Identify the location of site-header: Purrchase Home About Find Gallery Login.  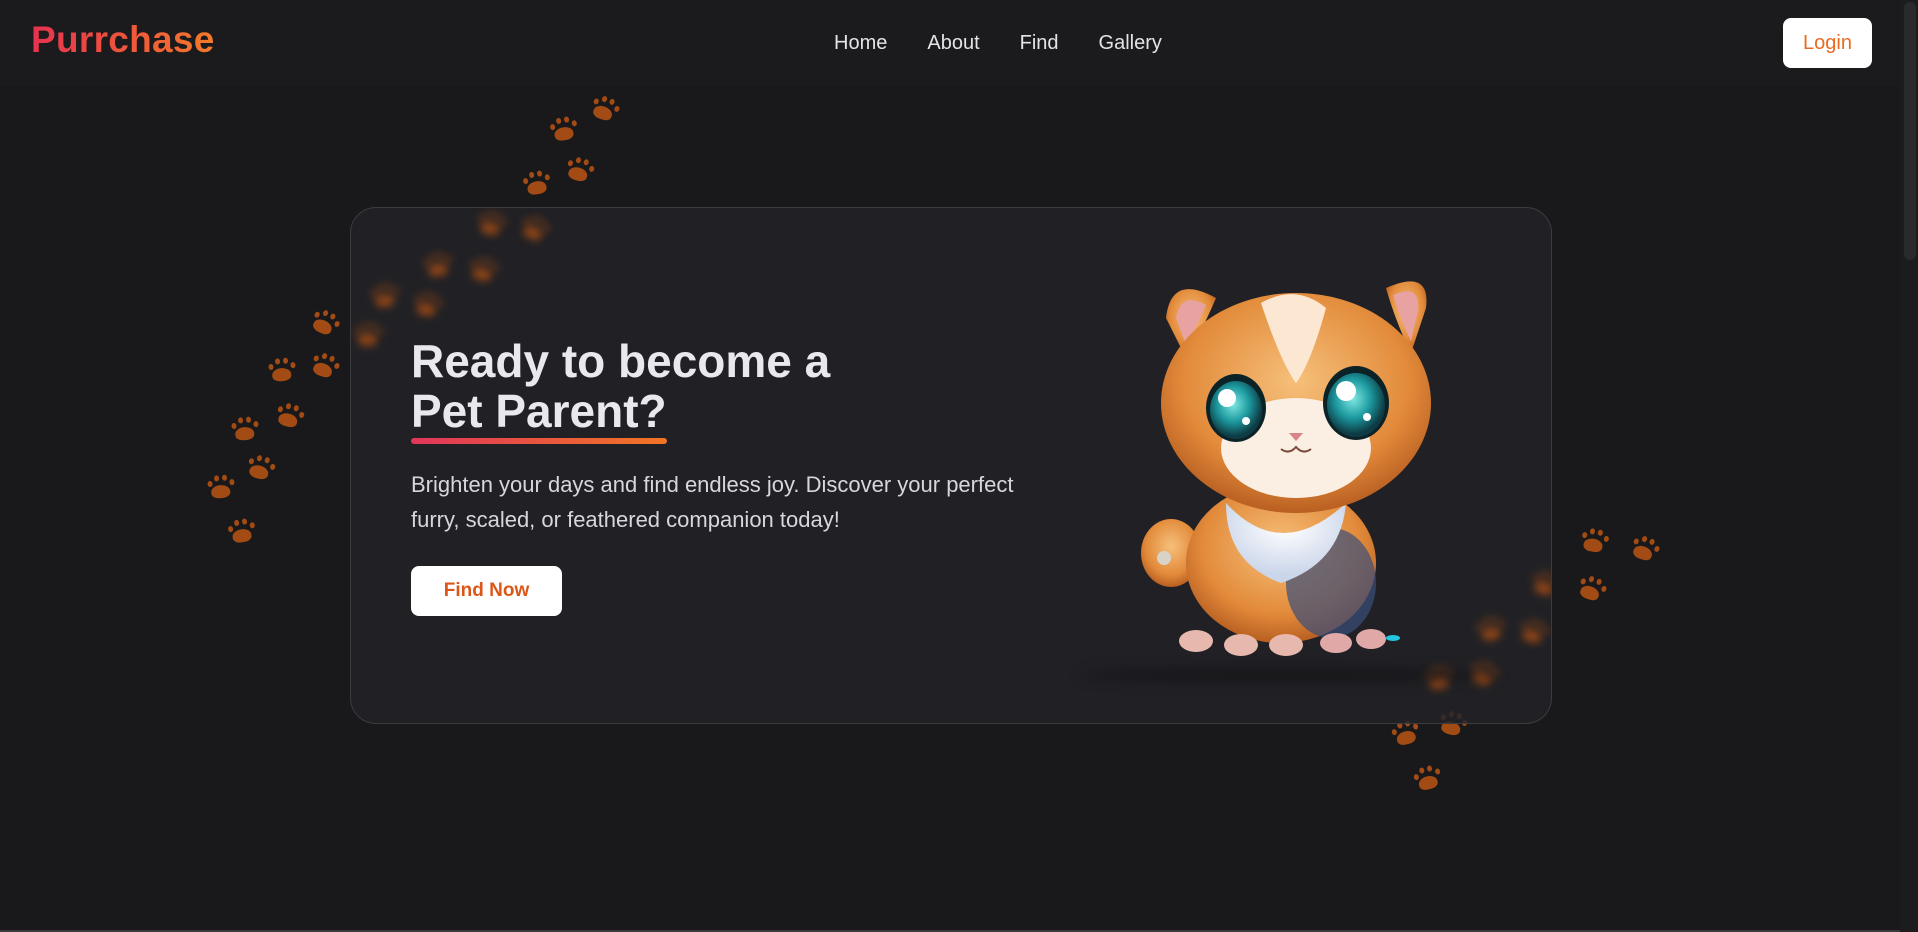
(950, 43).